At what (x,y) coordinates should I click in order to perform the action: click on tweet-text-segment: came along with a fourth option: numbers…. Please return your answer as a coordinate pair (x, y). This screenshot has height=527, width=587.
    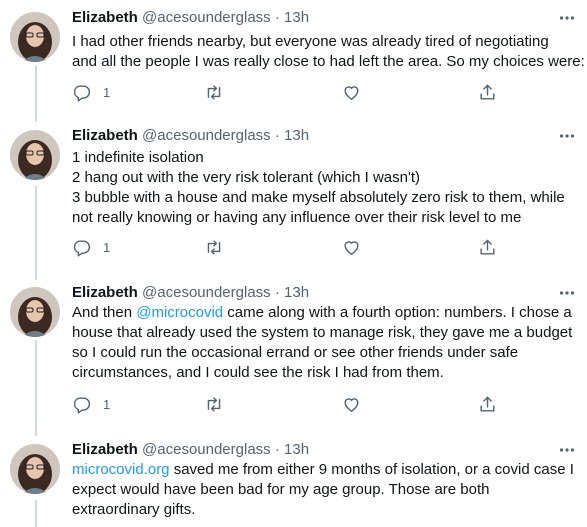
    Looking at the image, I should click on (397, 312).